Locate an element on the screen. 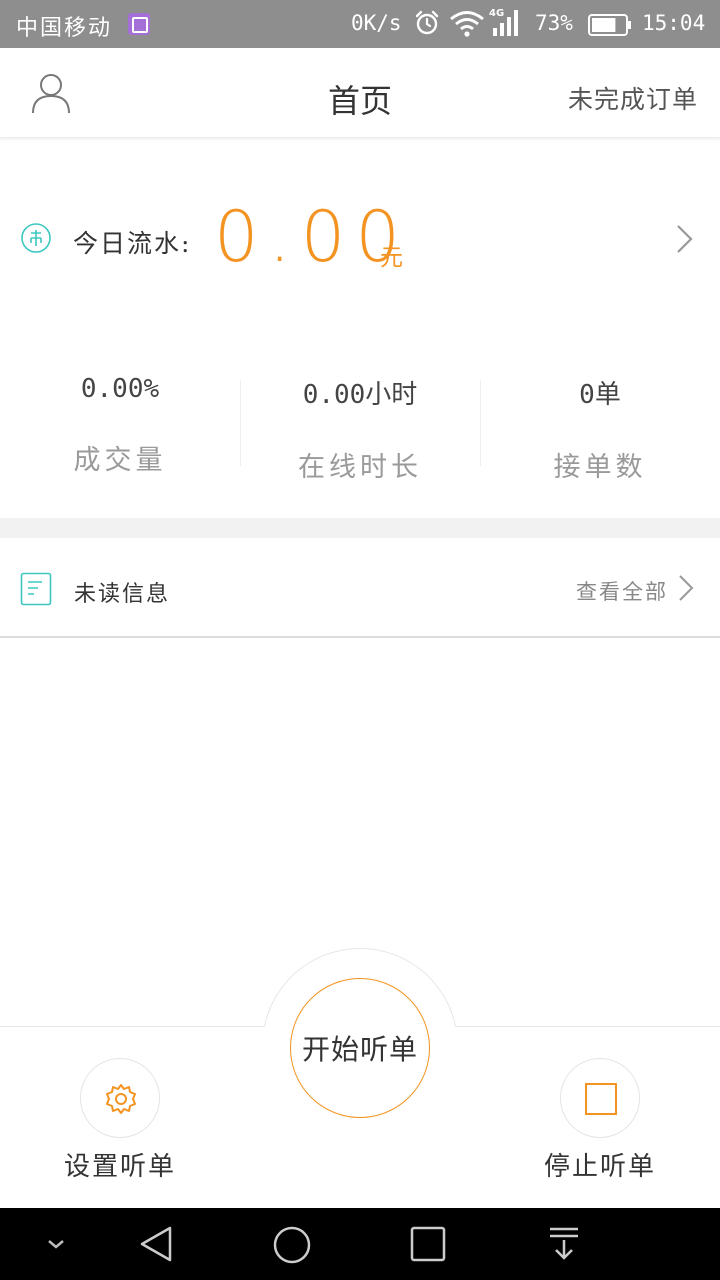 The image size is (720, 1280). stat-label: 接单数 is located at coordinates (600, 467).